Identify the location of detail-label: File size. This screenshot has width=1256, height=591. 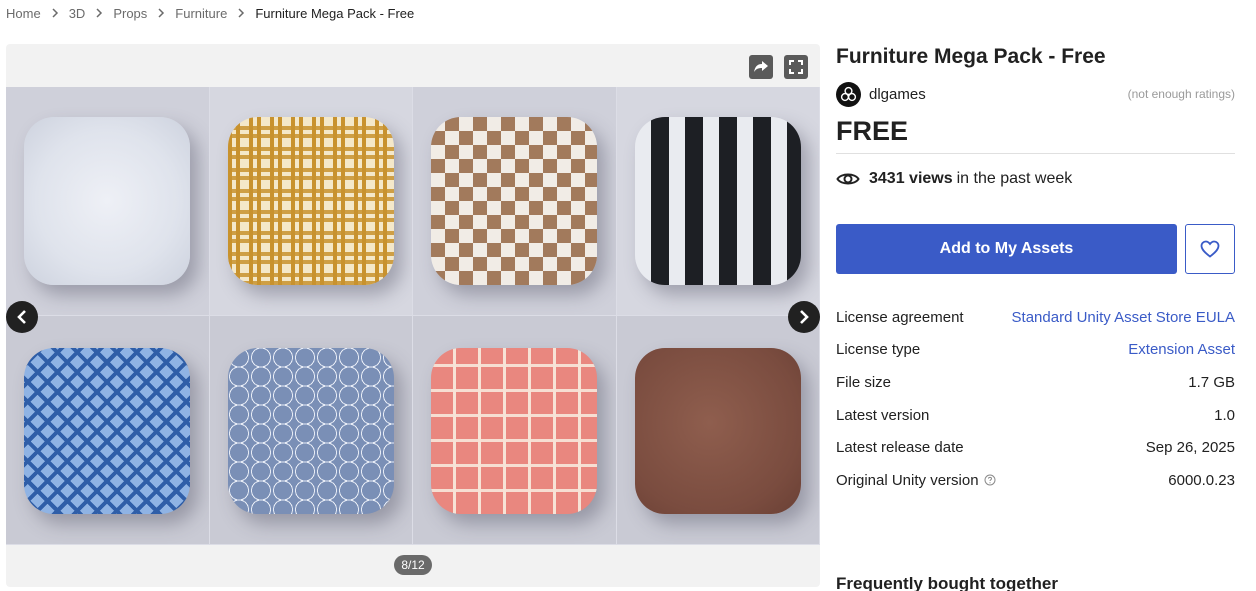
(864, 382).